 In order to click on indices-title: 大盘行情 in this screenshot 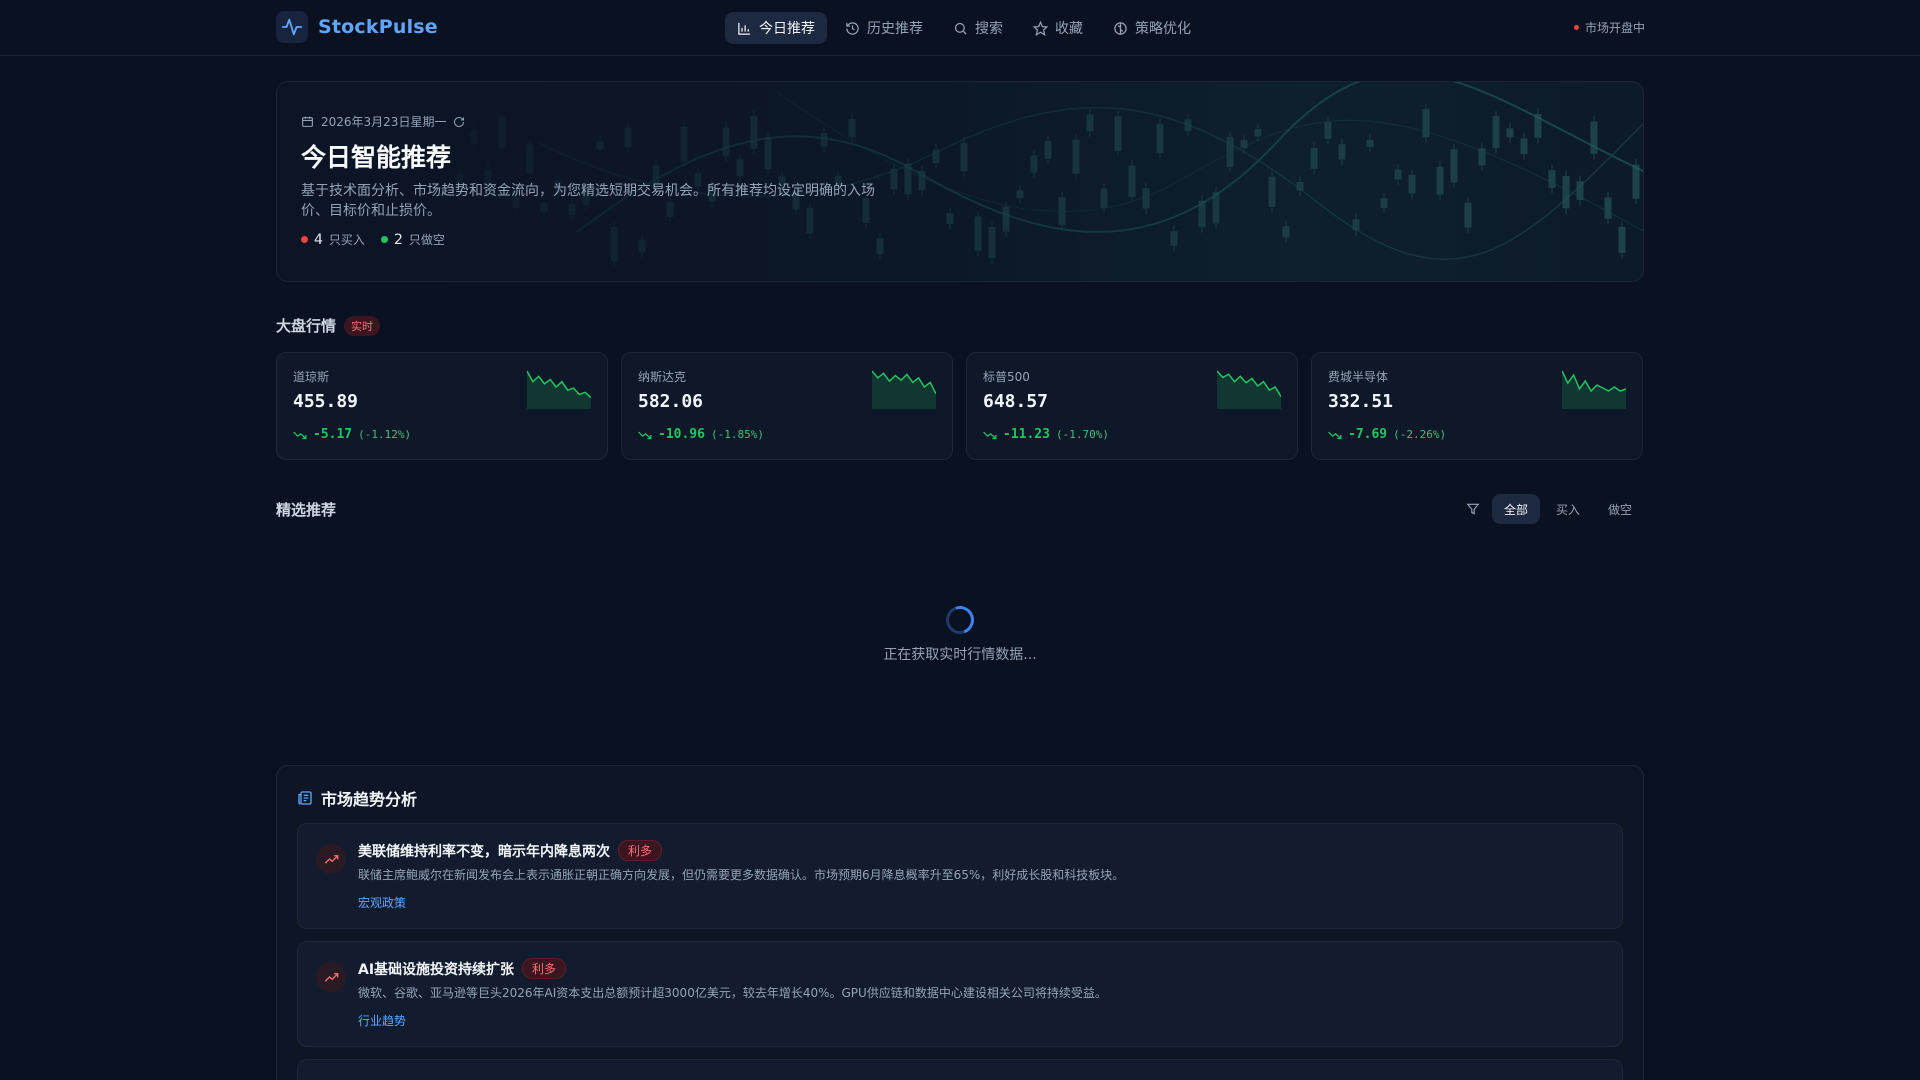, I will do `click(306, 326)`.